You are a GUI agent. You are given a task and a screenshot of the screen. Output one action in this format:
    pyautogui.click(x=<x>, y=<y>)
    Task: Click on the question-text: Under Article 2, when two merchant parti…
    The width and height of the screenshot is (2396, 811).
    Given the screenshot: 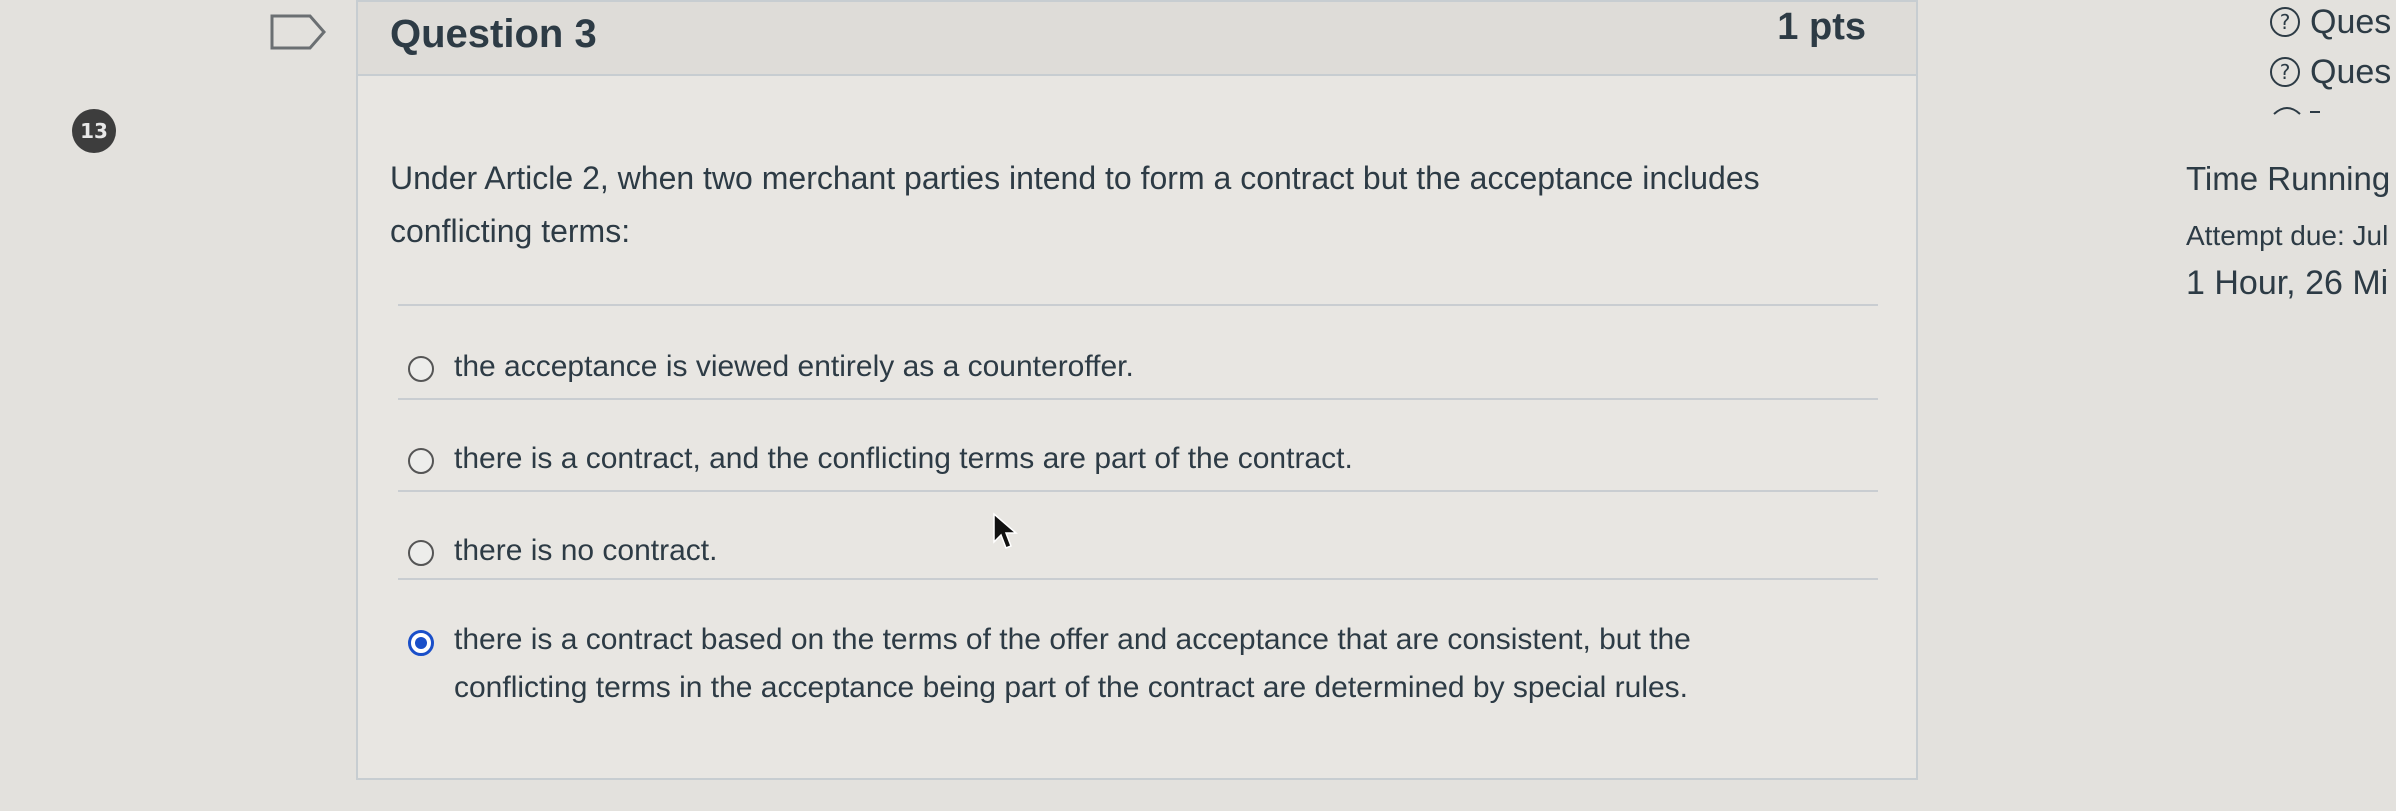 What is the action you would take?
    pyautogui.click(x=1075, y=204)
    